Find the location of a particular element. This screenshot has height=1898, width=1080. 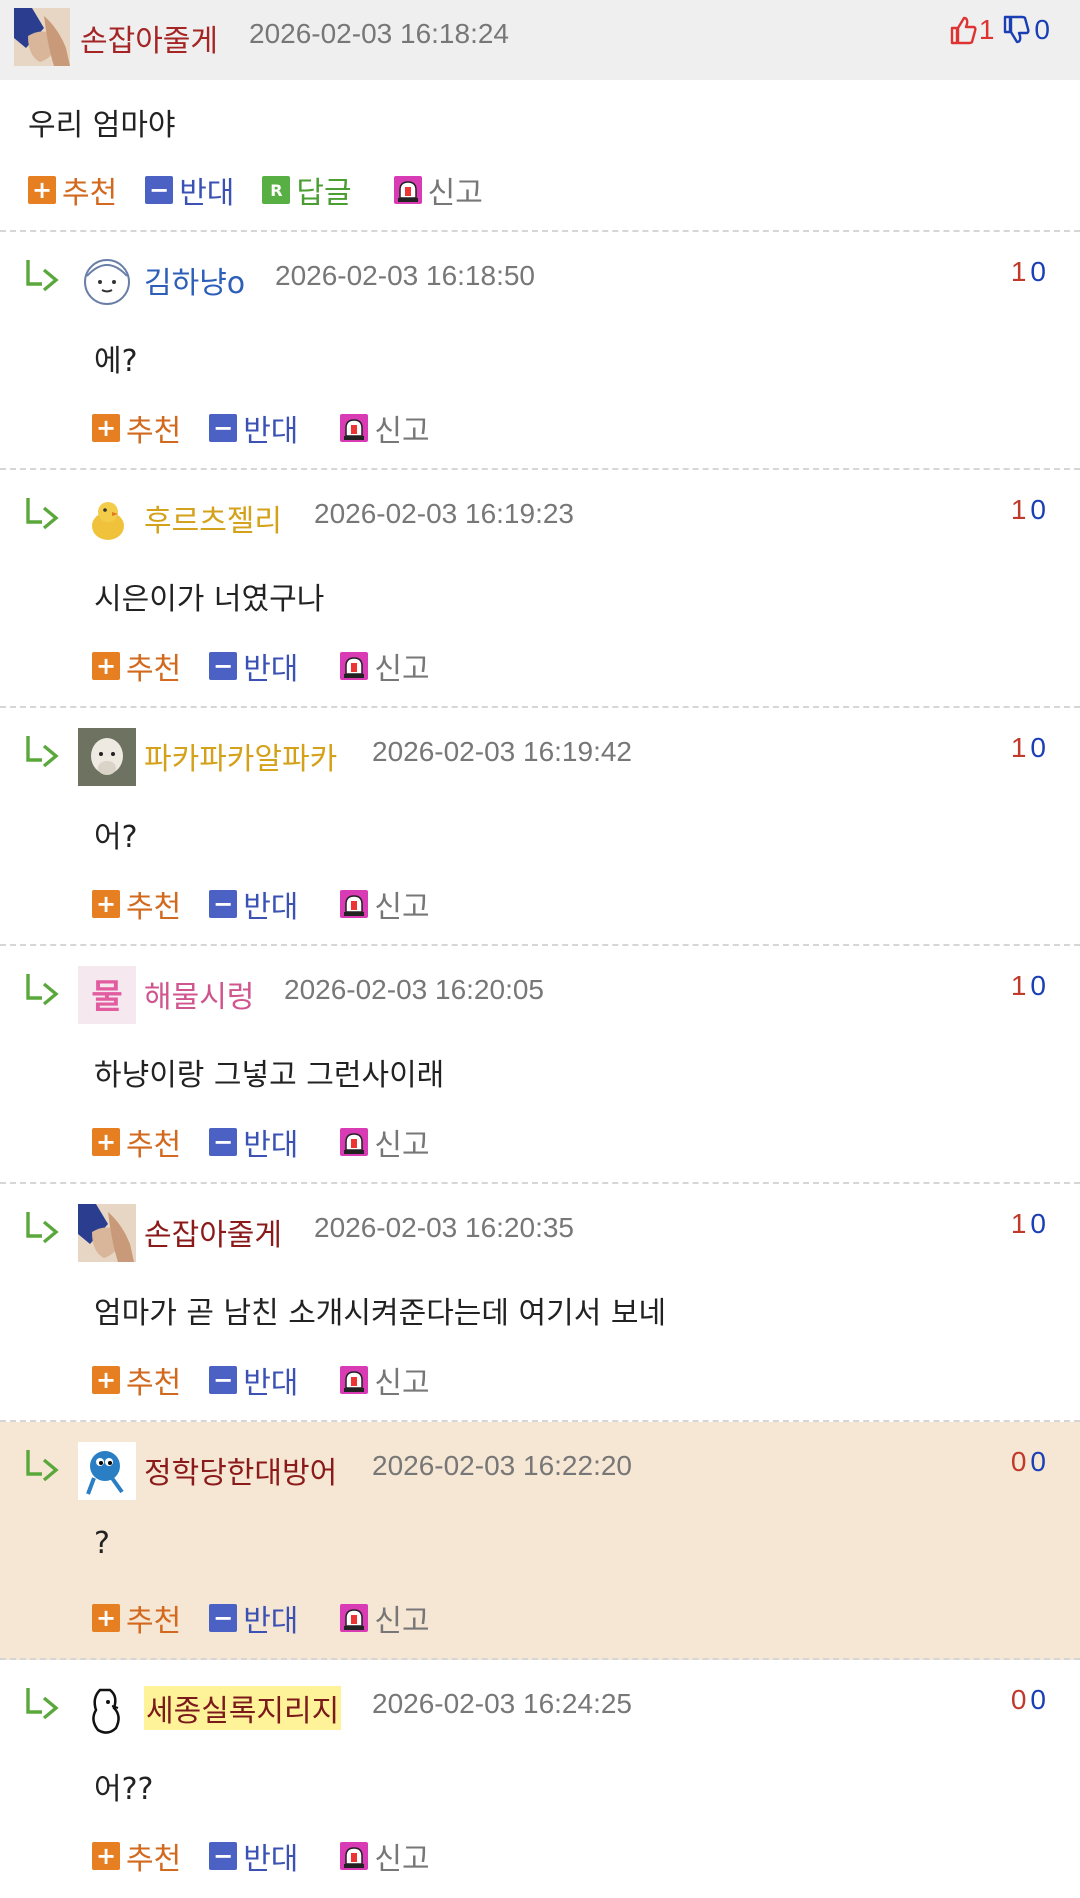

sticker-icon: 물 is located at coordinates (107, 995).